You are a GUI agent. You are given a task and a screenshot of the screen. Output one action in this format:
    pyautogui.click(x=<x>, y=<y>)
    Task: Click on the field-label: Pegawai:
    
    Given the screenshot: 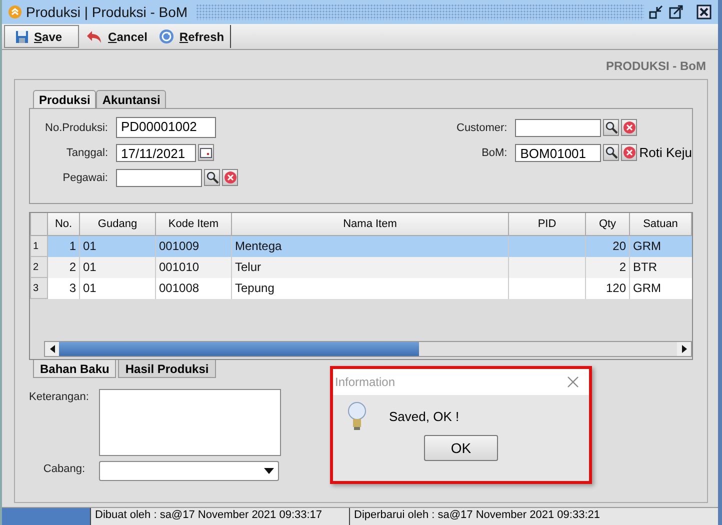 What is the action you would take?
    pyautogui.click(x=85, y=178)
    